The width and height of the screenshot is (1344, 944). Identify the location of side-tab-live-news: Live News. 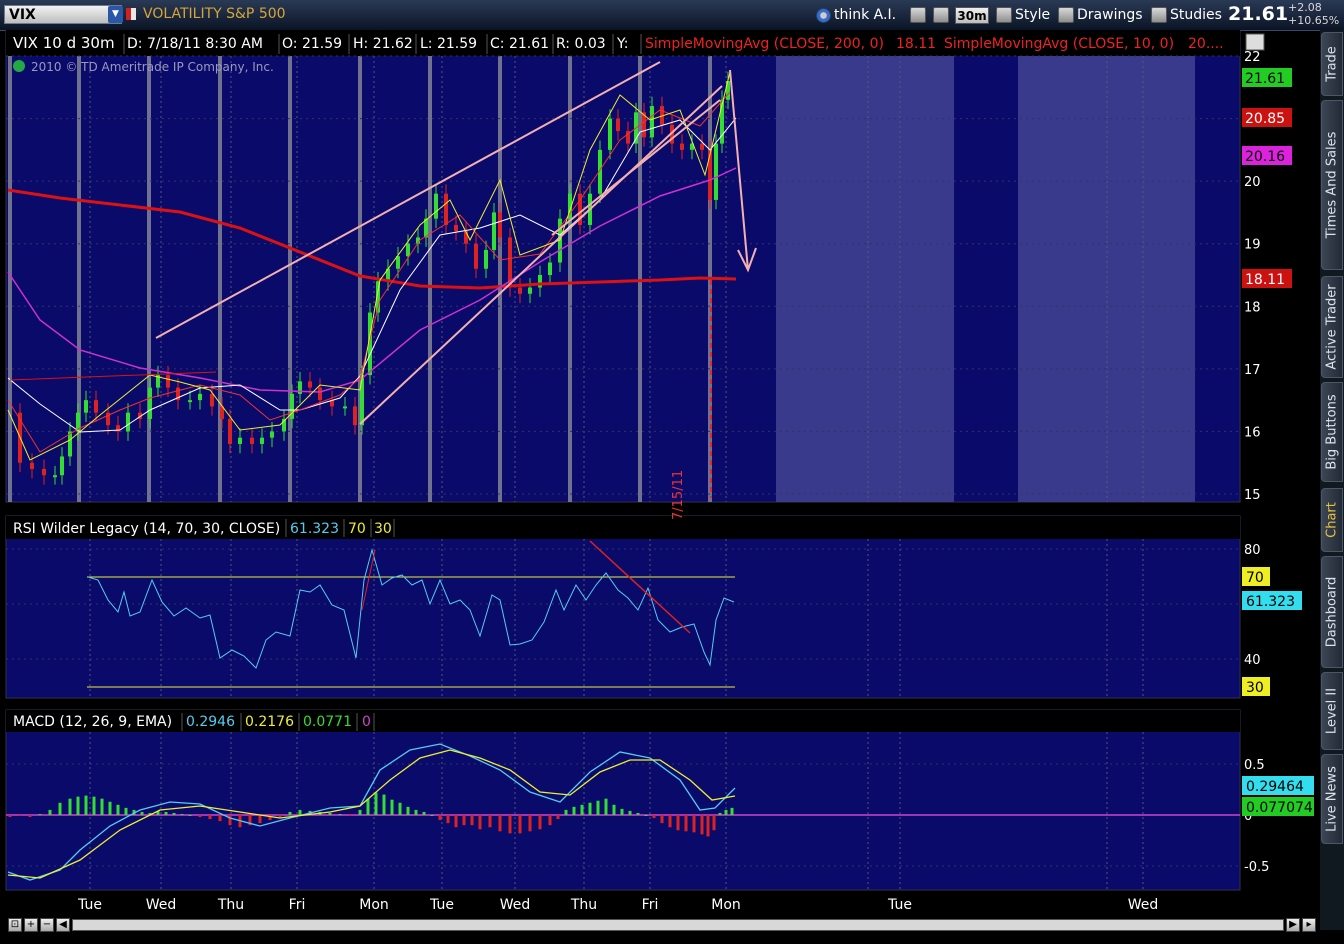
(1332, 799).